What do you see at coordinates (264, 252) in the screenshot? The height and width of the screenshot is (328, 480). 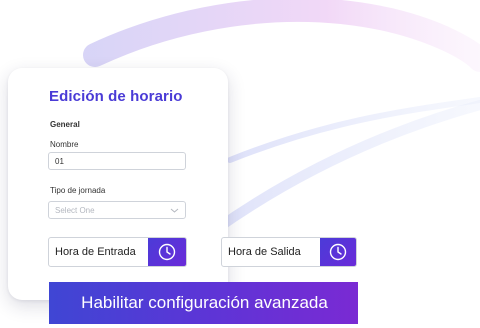 I see `exit-time-label: Hora de Salida` at bounding box center [264, 252].